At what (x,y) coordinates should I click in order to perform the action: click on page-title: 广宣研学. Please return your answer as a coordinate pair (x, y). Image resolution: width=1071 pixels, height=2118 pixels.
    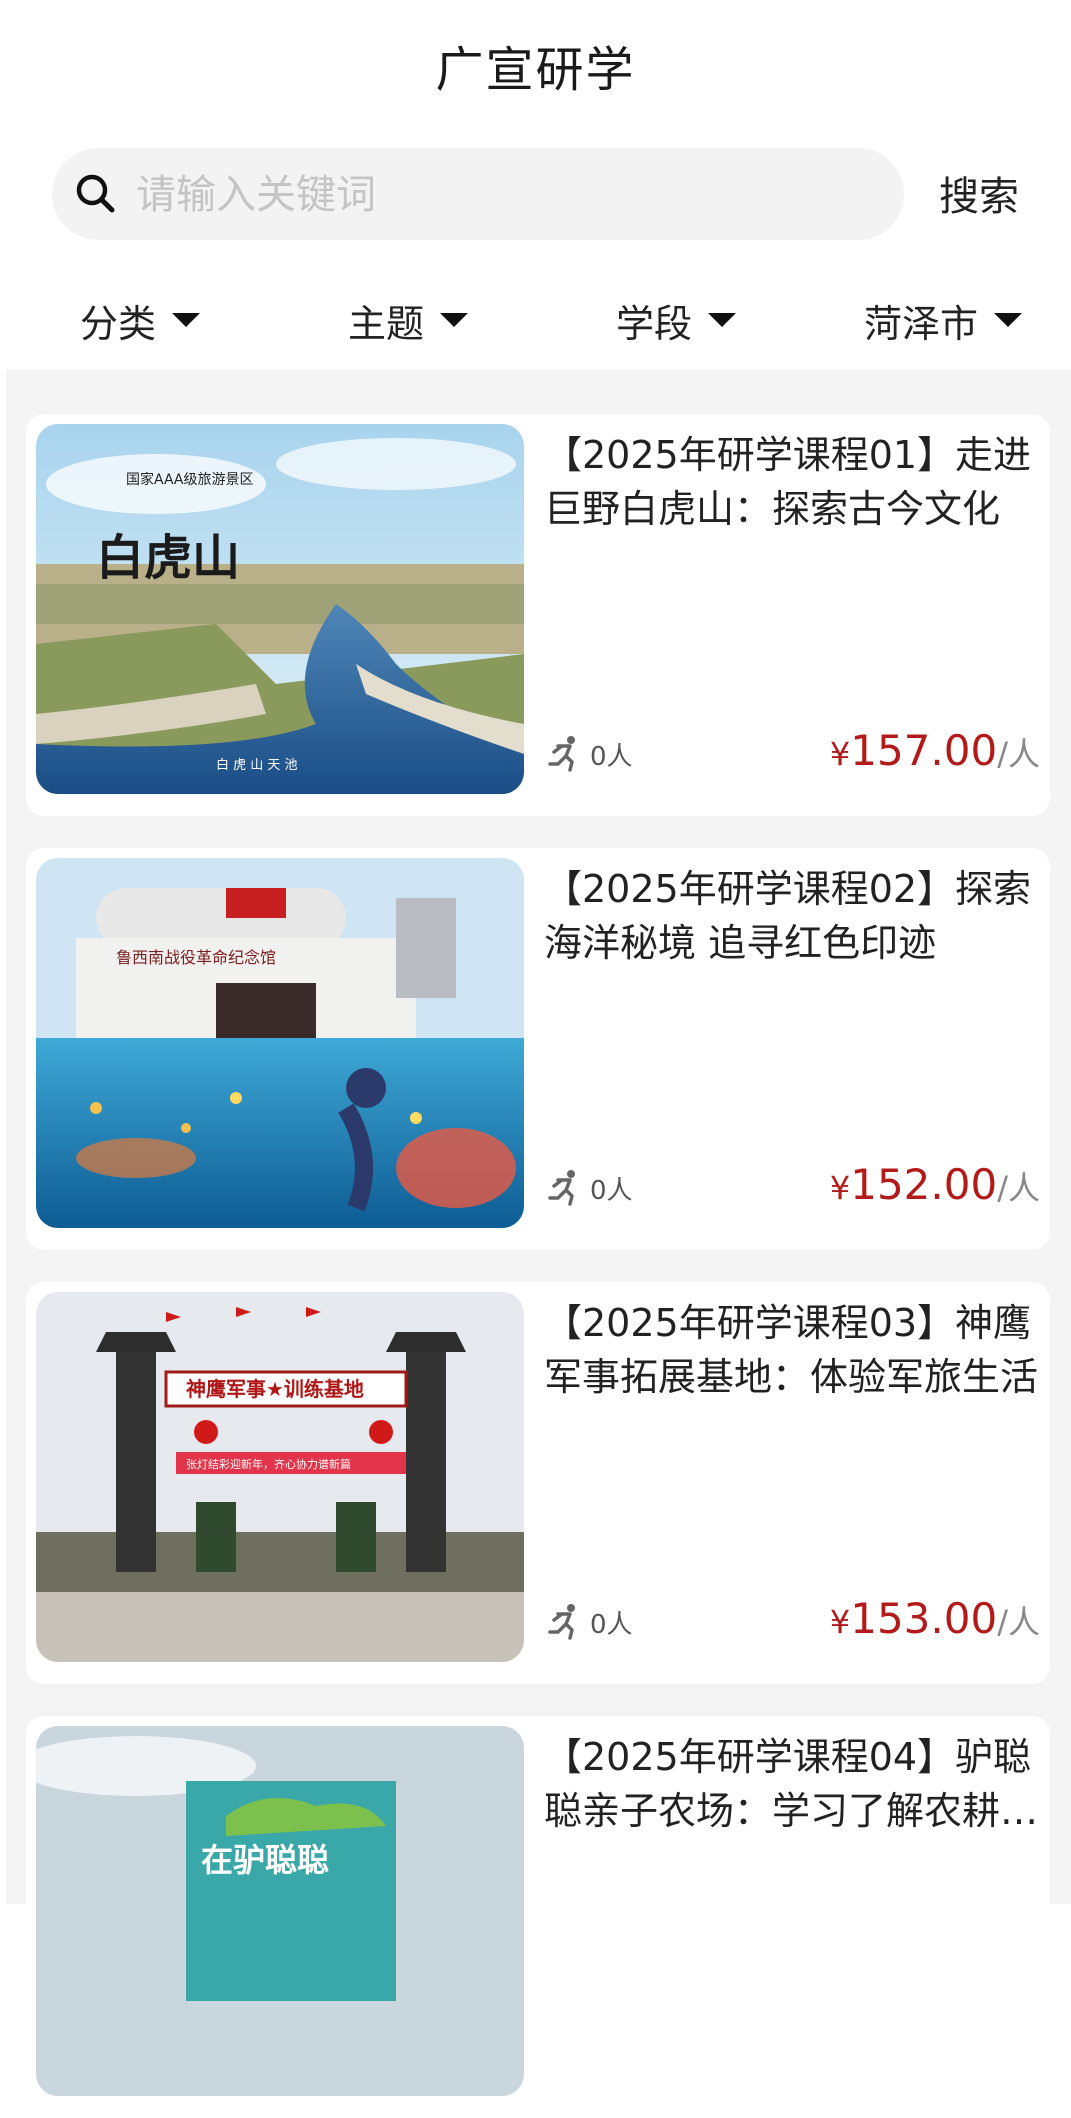
    Looking at the image, I should click on (535, 70).